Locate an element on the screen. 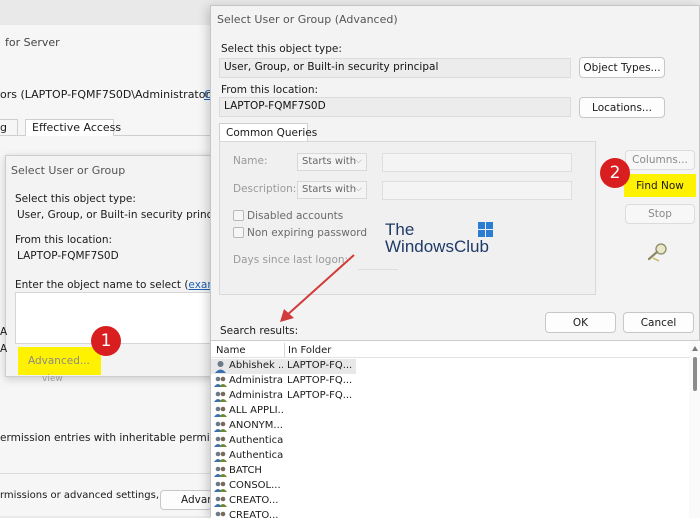 The width and height of the screenshot is (700, 518). windowsclub-watermark: The WindowsClub is located at coordinates (445, 240).